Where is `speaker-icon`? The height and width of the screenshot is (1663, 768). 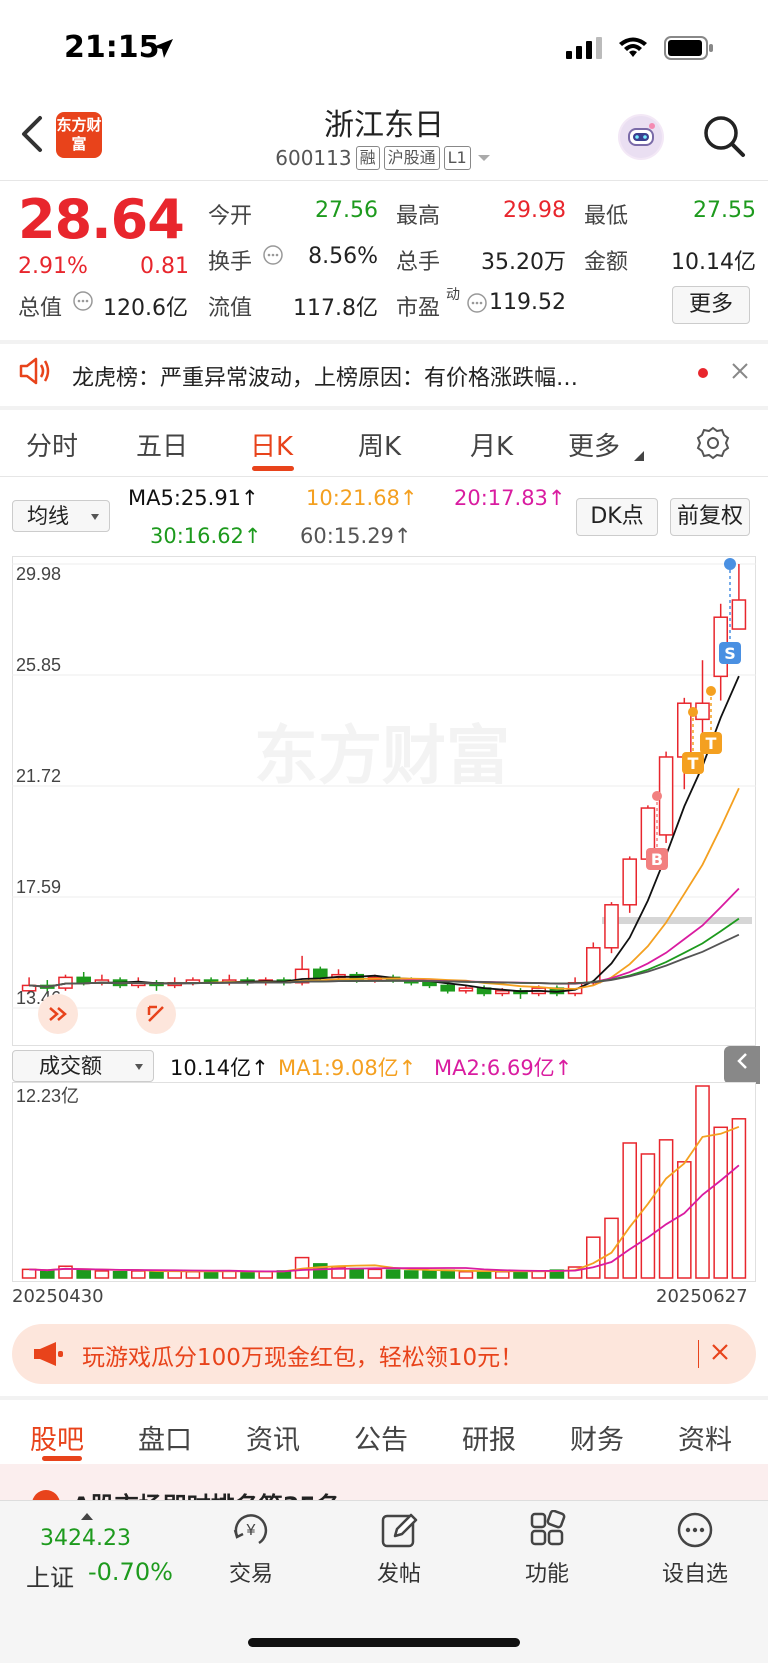
speaker-icon is located at coordinates (36, 373).